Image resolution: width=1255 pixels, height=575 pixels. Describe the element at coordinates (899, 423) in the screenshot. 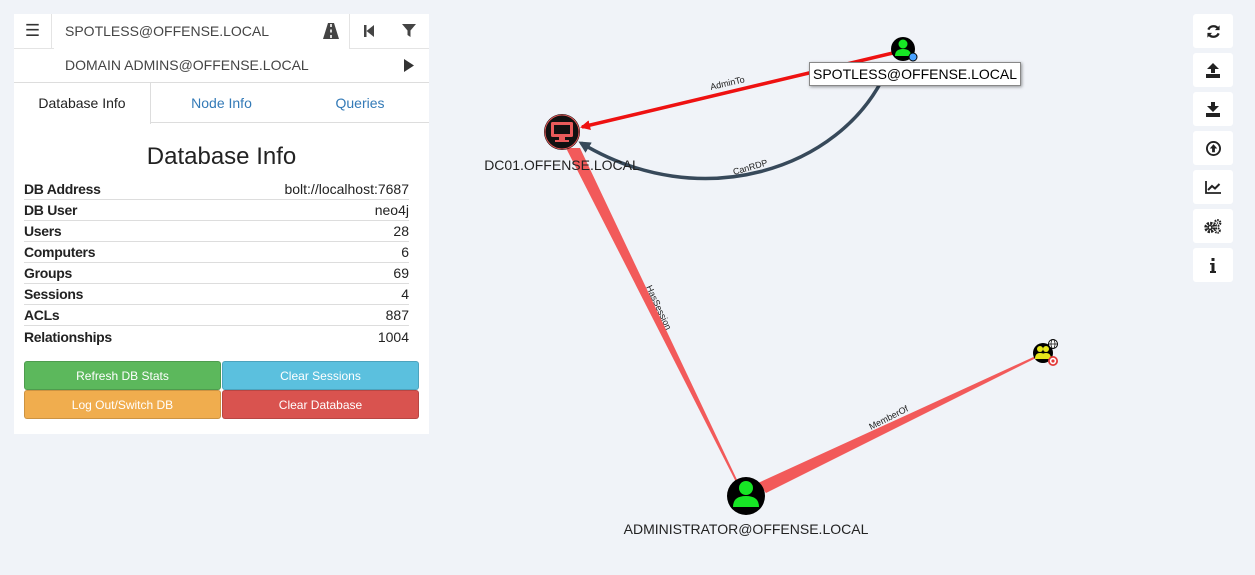

I see `edge-member-of` at that location.